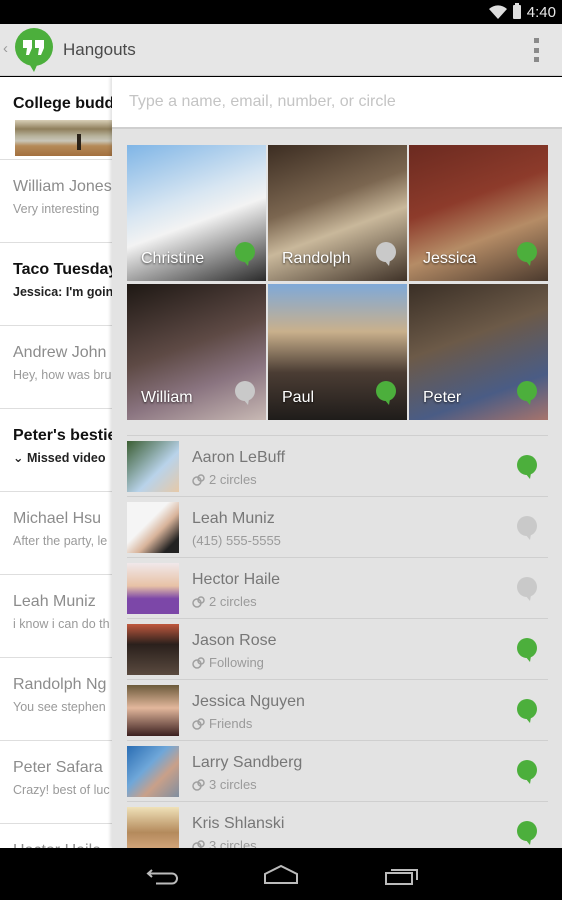 The width and height of the screenshot is (562, 900). Describe the element at coordinates (5, 48) in the screenshot. I see `up-caret-icon: ‹` at that location.